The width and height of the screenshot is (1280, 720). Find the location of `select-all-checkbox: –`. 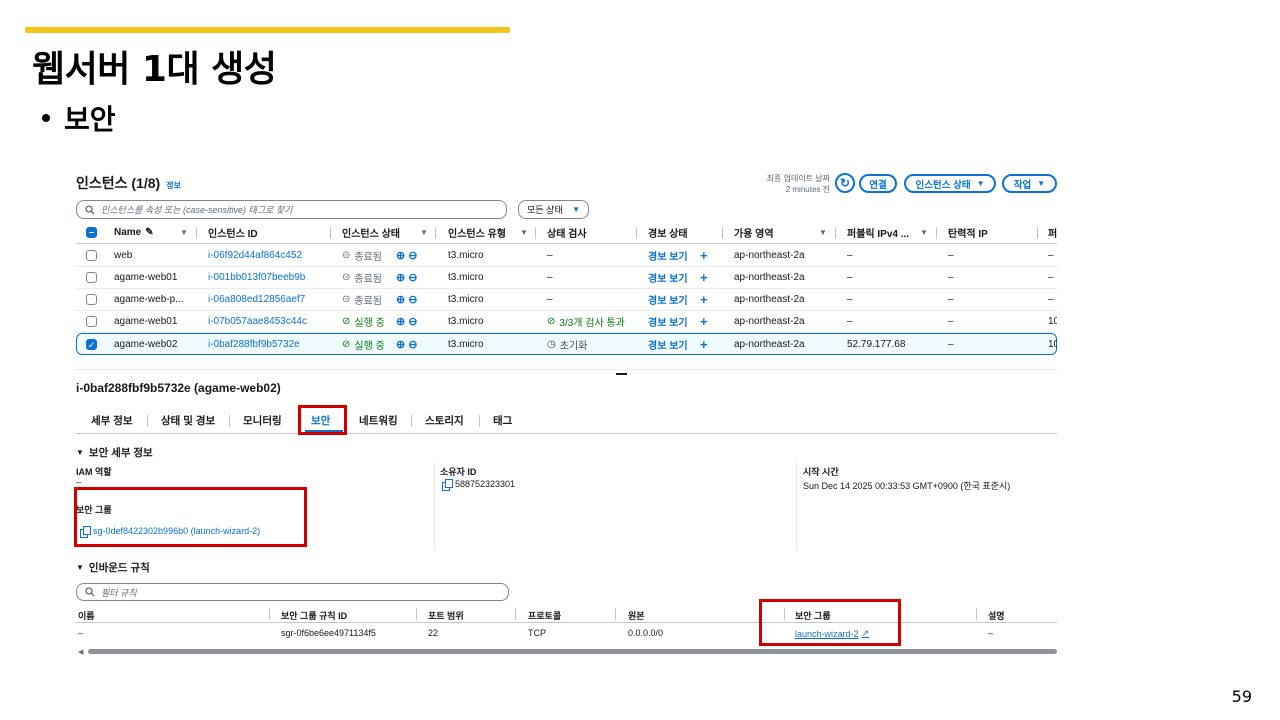

select-all-checkbox: – is located at coordinates (91, 232).